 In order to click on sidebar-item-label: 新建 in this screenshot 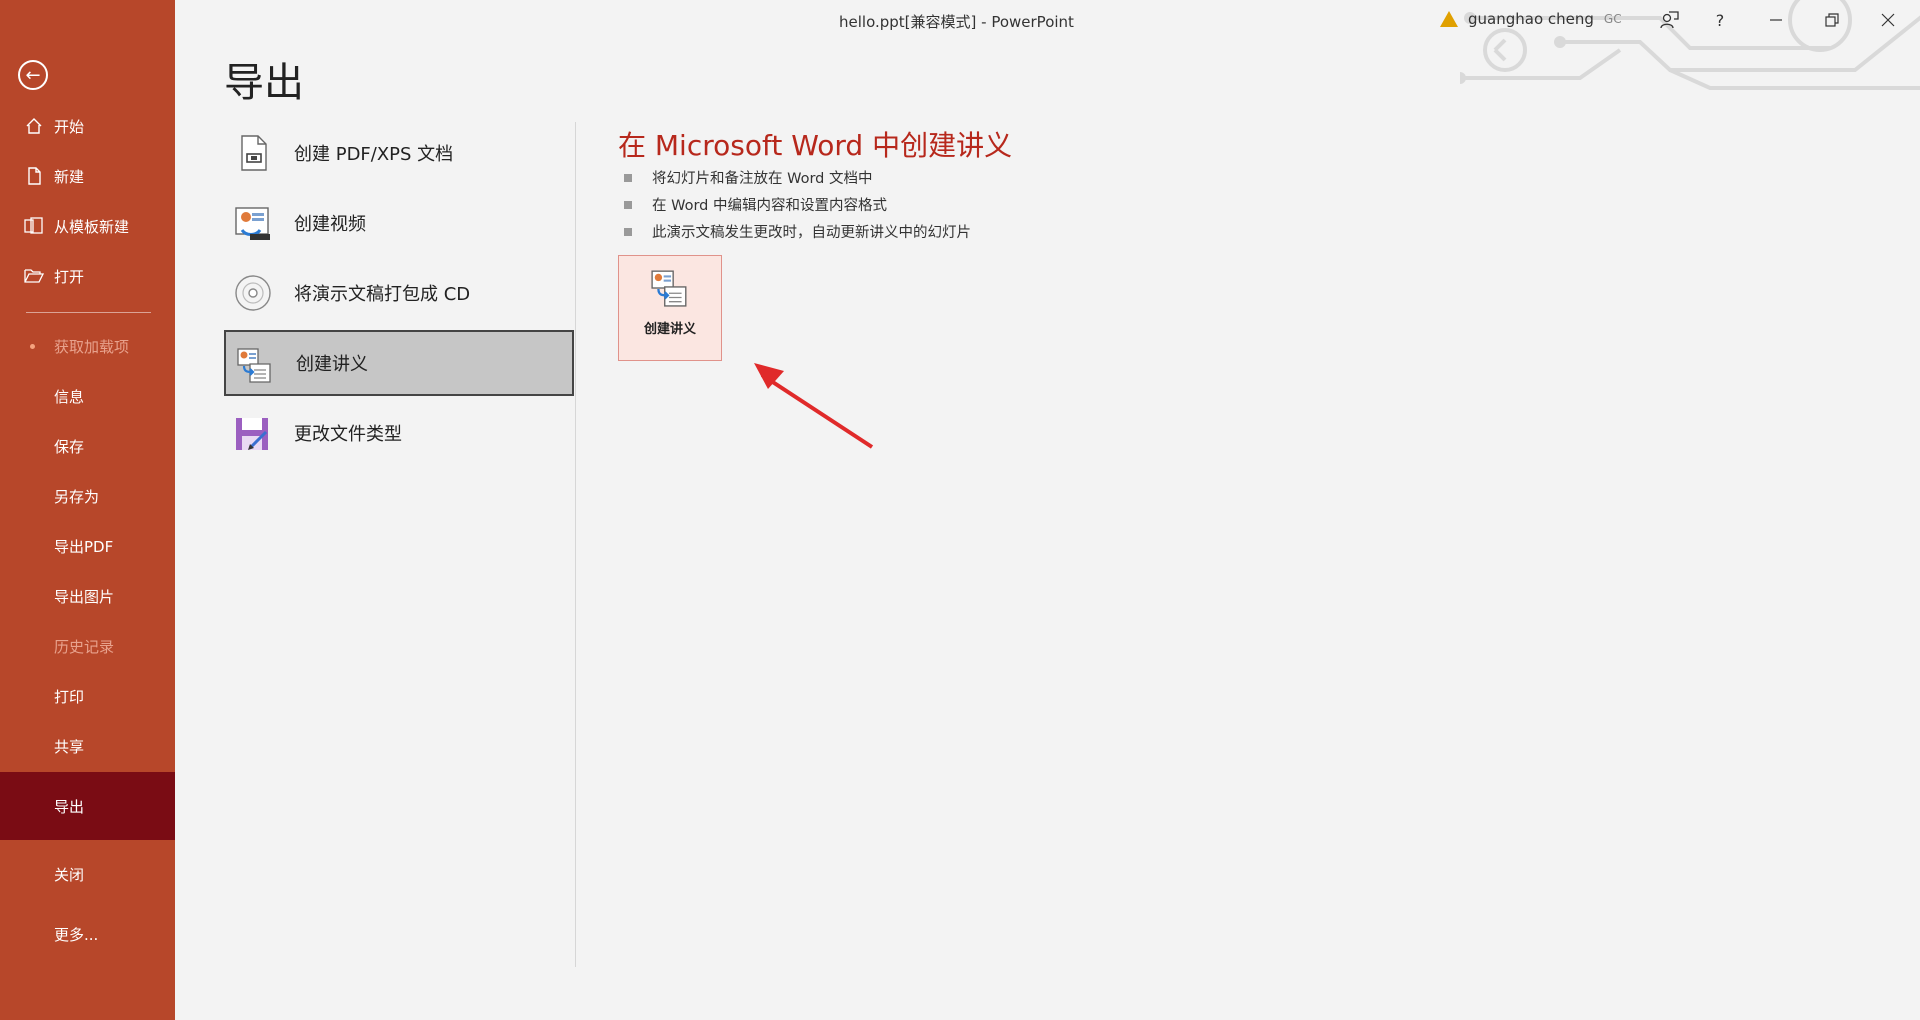, I will do `click(69, 176)`.